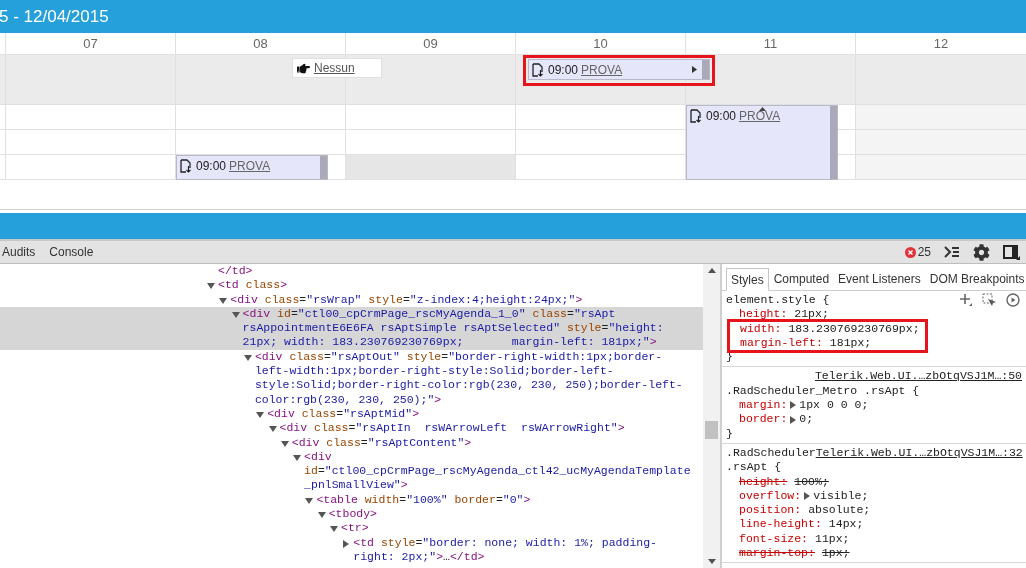  I want to click on marker-chip: Nessun, so click(337, 68).